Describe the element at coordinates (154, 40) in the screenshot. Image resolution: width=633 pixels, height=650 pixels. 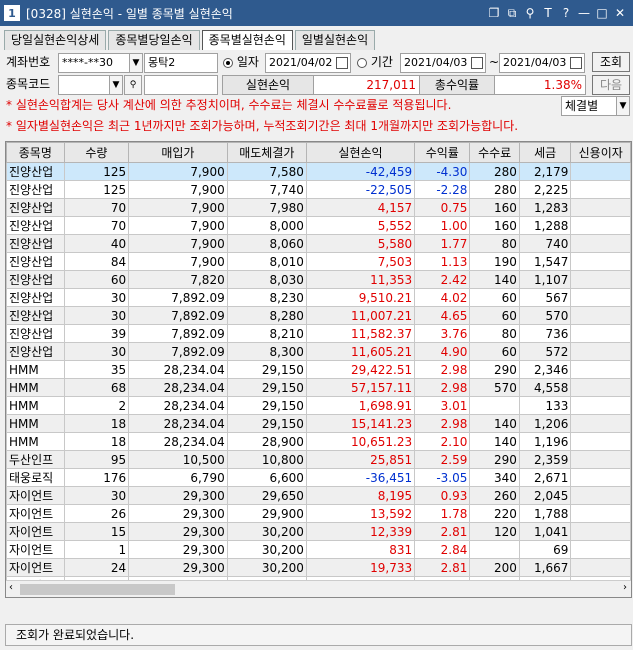
I see `tab-stock-daily-profit: 종목별당일손익` at that location.